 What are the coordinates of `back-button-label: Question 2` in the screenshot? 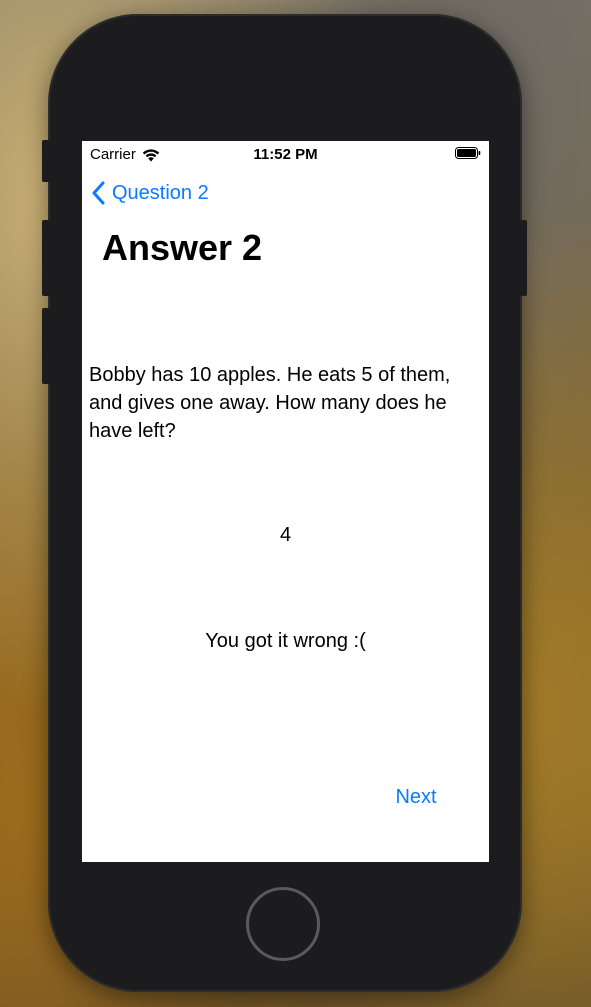 It's located at (160, 192).